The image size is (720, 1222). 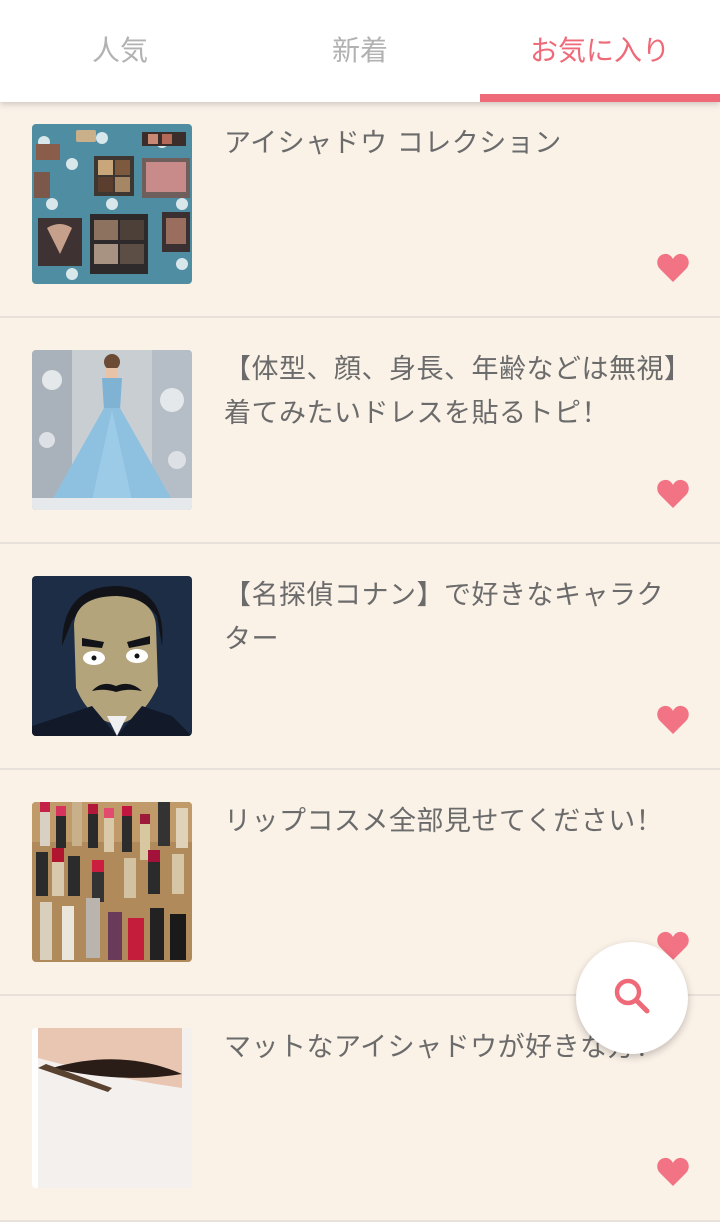 I want to click on thumbnail-lipsticks, so click(x=112, y=882).